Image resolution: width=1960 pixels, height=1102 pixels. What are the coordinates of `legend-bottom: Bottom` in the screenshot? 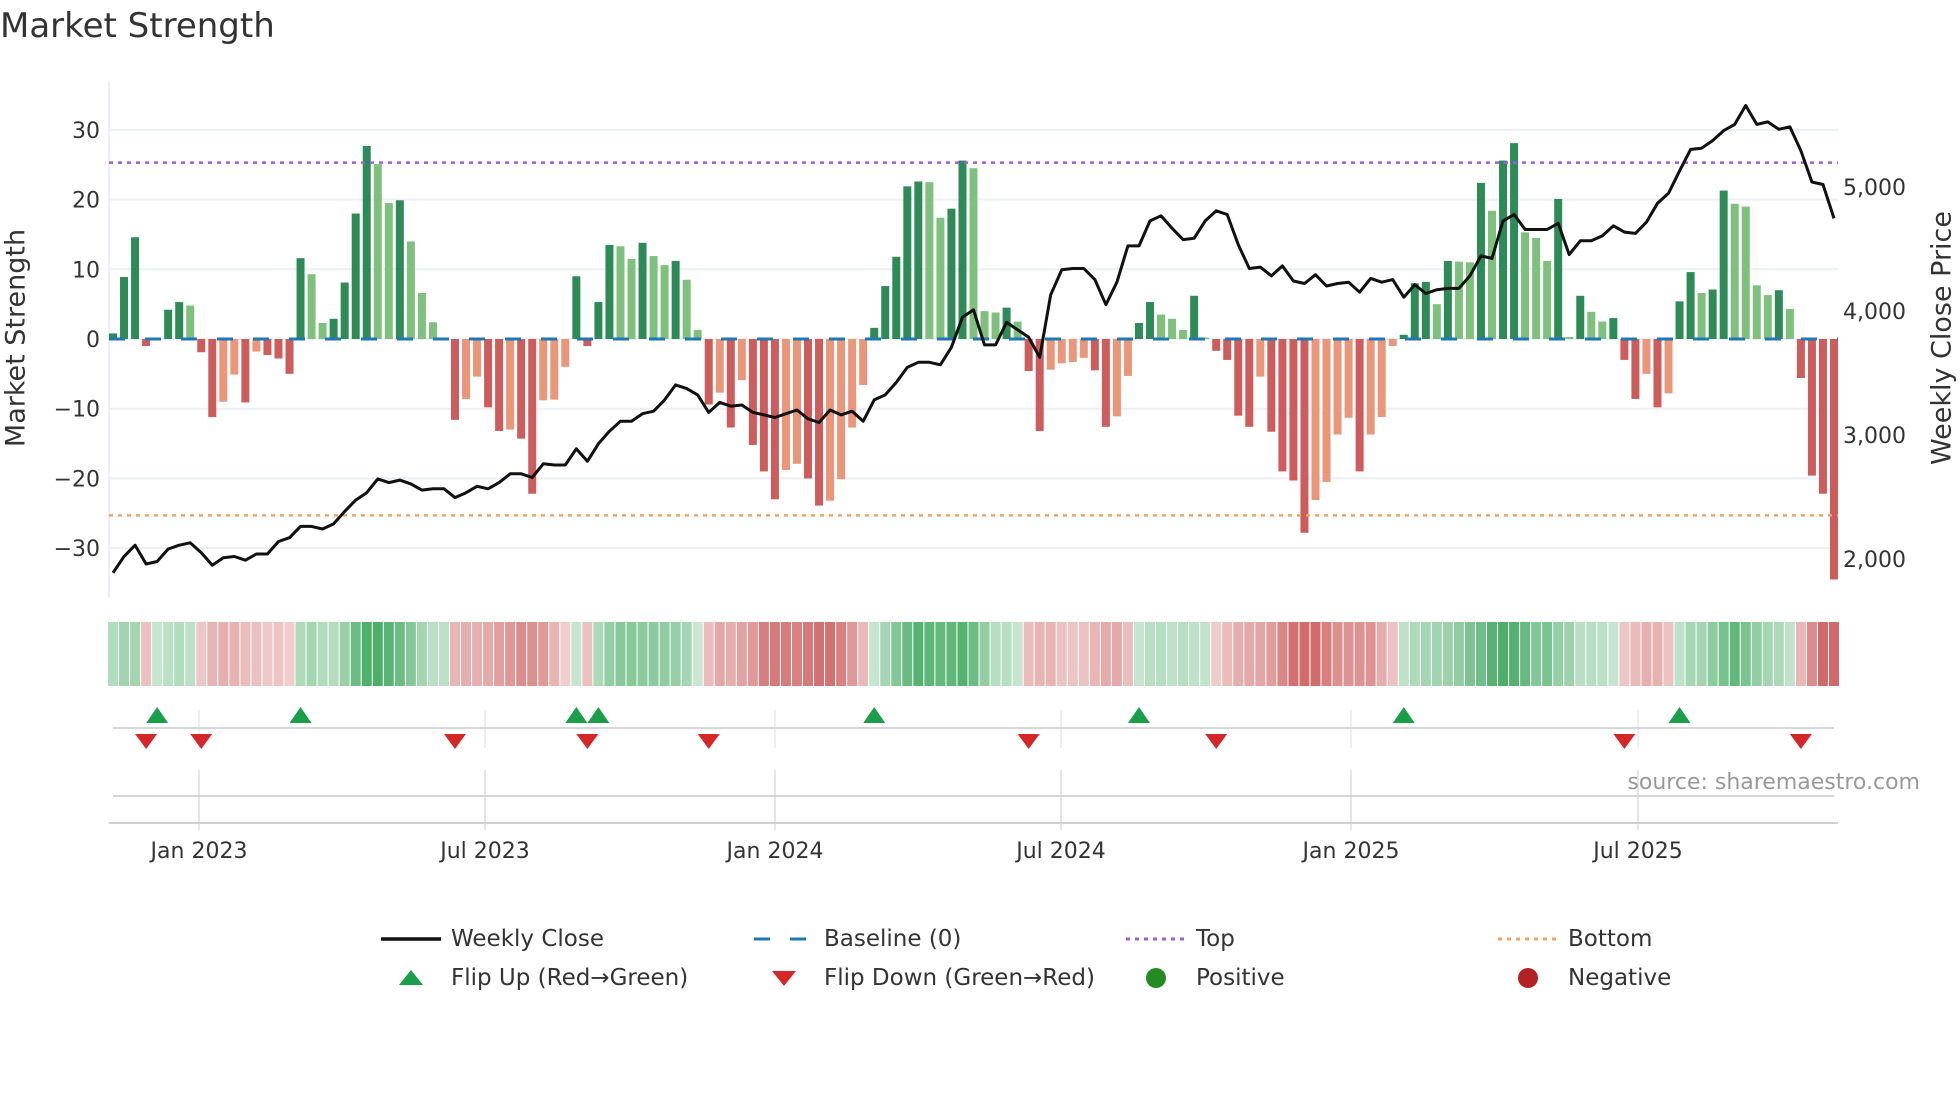 It's located at (1575, 939).